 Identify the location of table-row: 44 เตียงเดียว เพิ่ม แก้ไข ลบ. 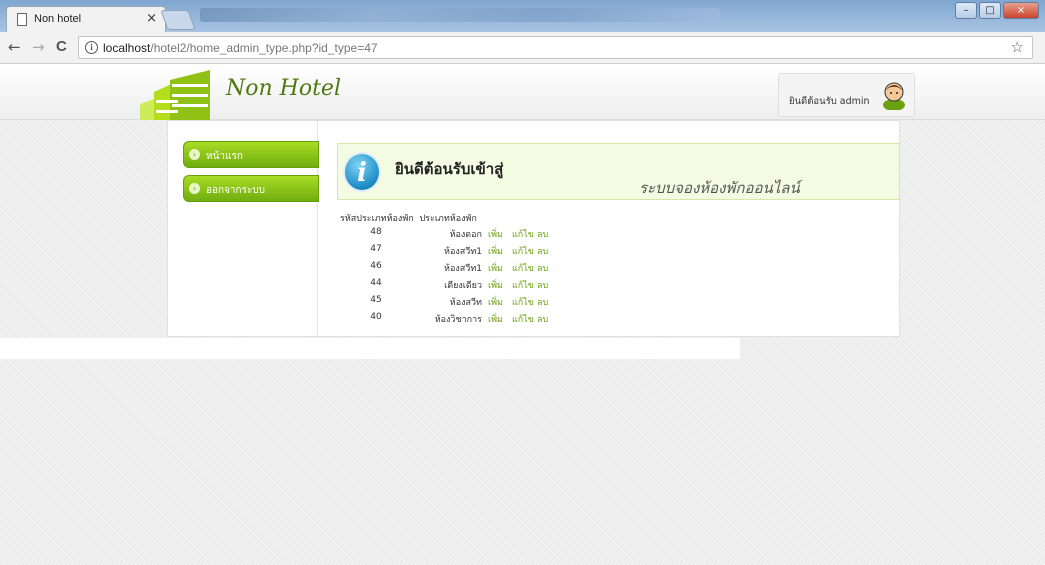
(490, 286).